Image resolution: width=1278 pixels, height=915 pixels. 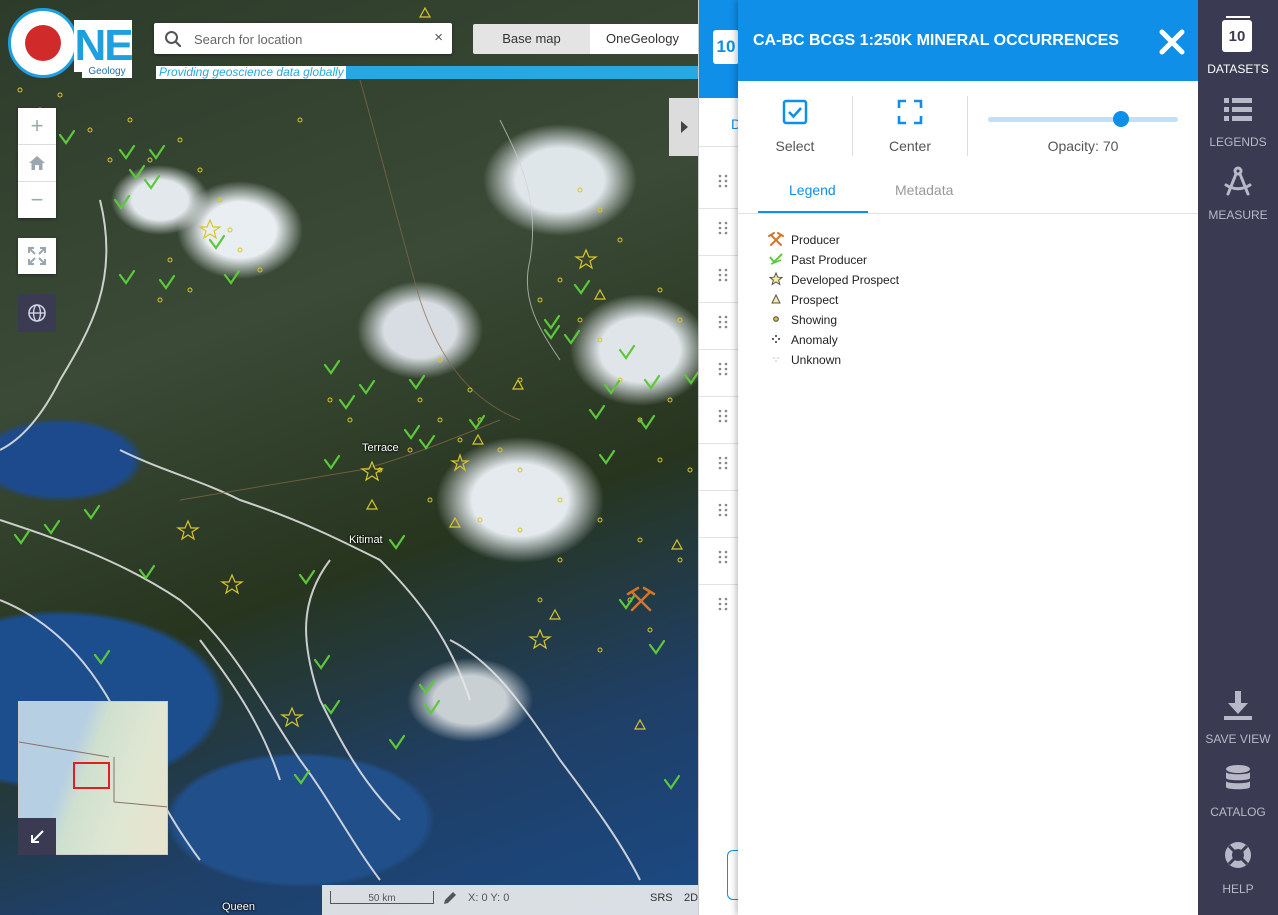 What do you see at coordinates (815, 240) in the screenshot?
I see `legend-label: Producer` at bounding box center [815, 240].